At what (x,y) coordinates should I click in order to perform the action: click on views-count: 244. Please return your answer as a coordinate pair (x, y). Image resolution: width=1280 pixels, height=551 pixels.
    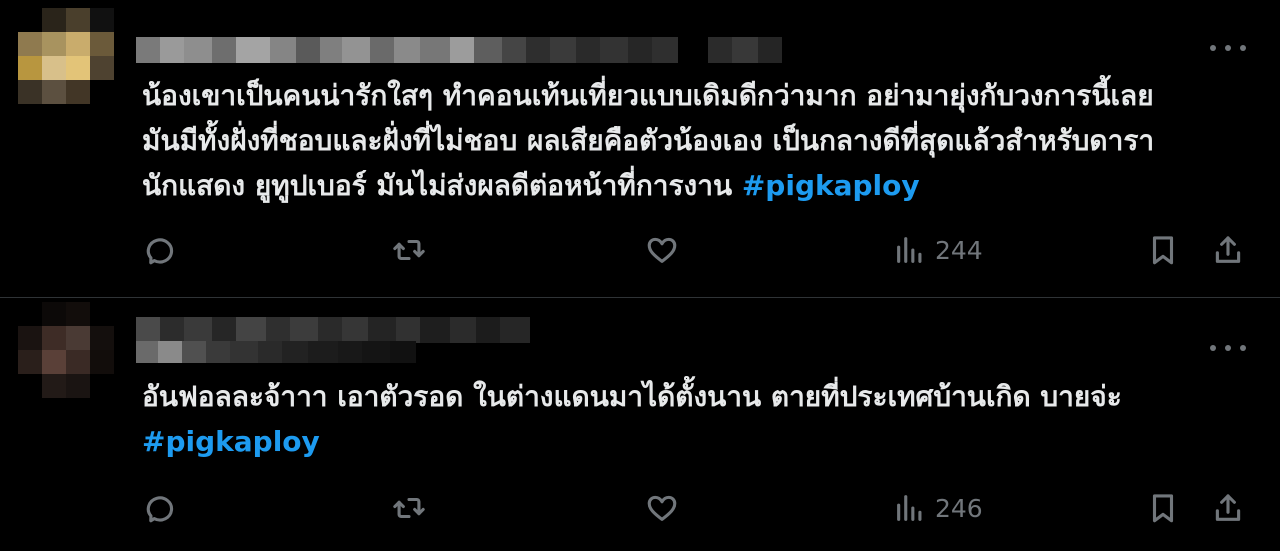
    Looking at the image, I should click on (959, 250).